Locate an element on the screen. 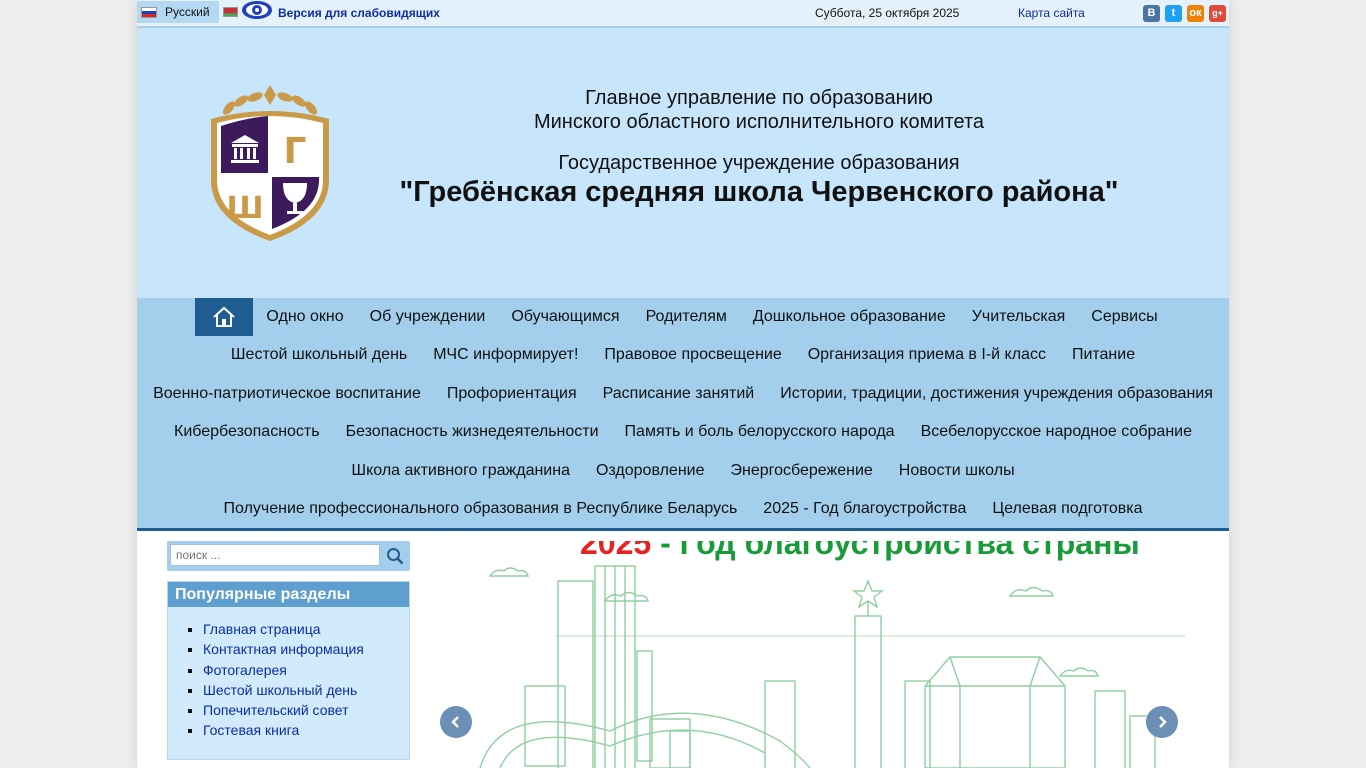 The width and height of the screenshot is (1366, 768). school-logo: Г Ш is located at coordinates (270, 164).